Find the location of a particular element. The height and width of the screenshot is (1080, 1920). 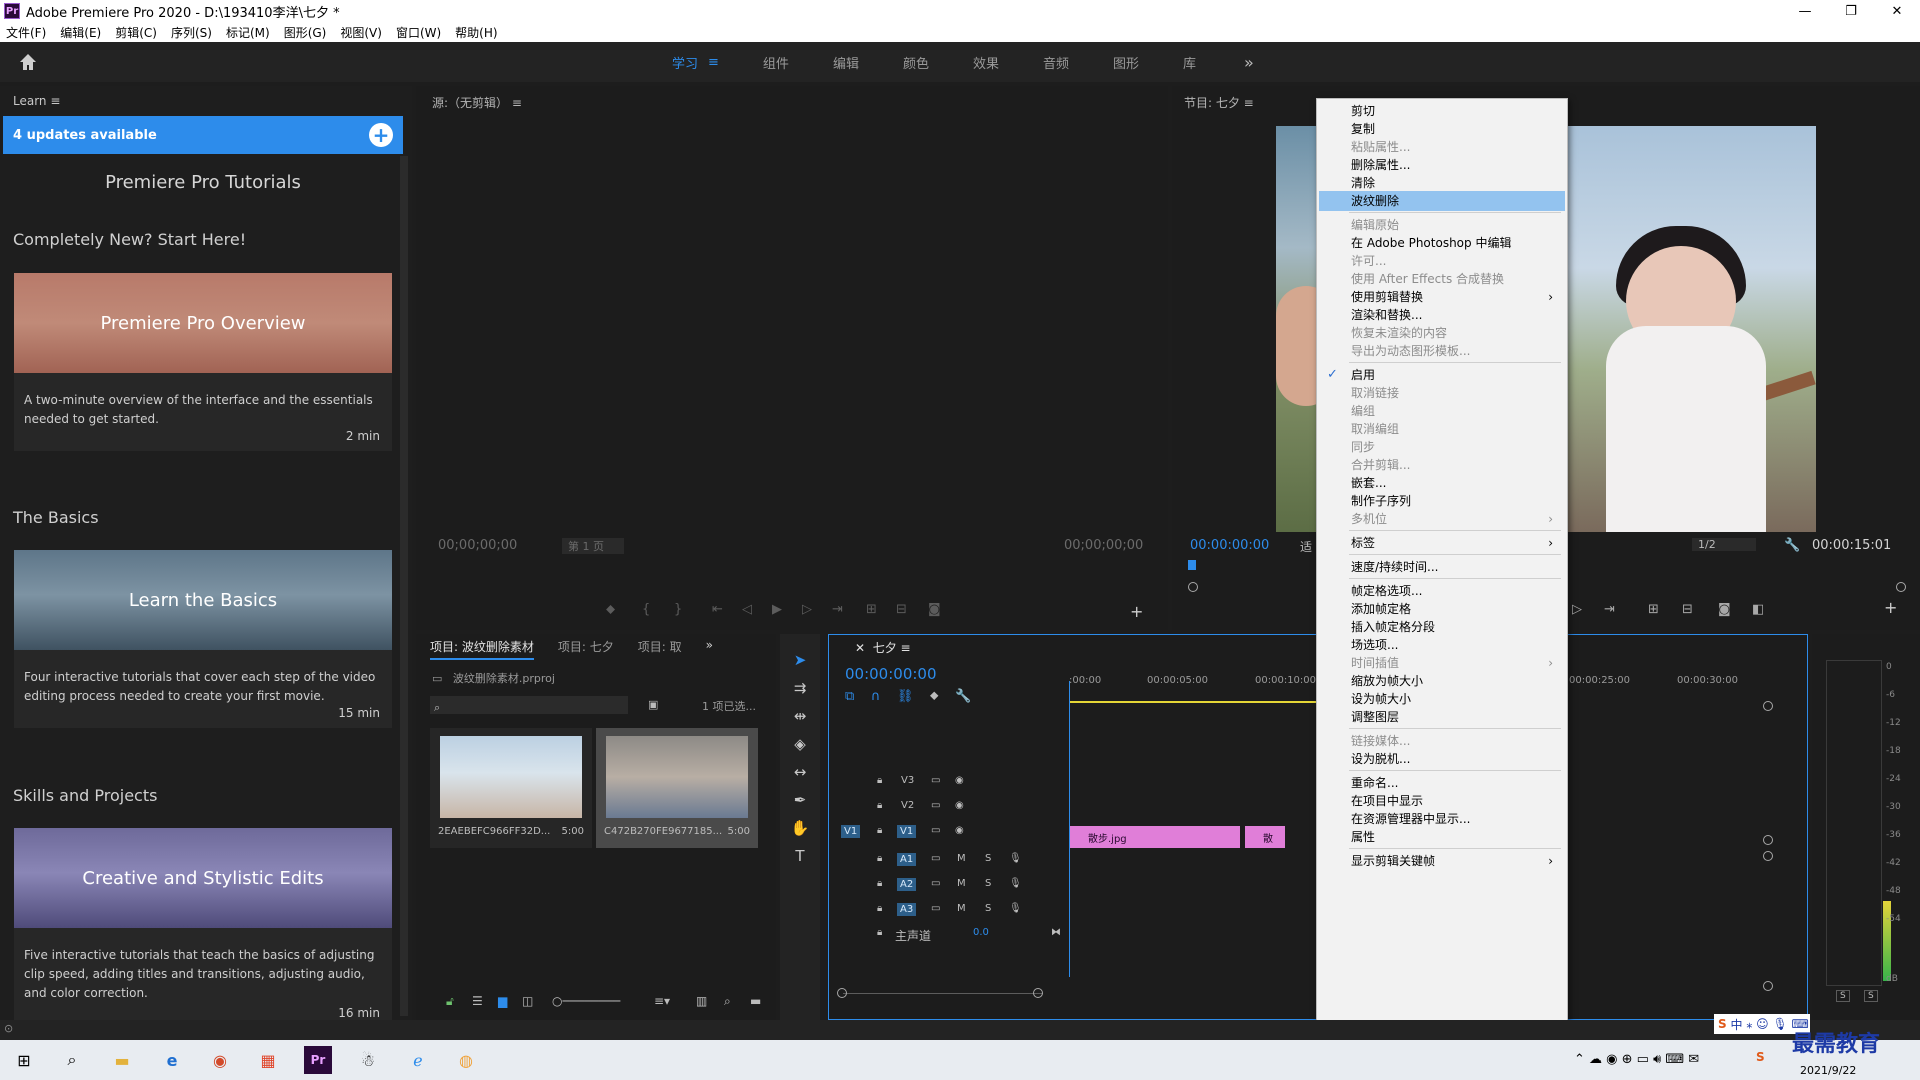

workspace-tab-learn: 学习 is located at coordinates (685, 62).